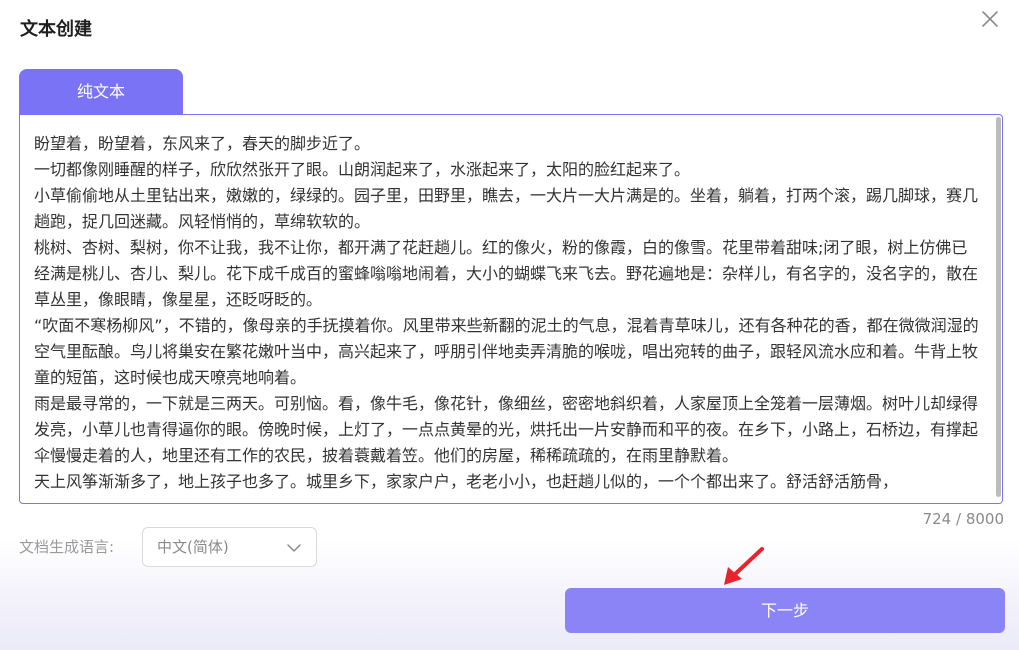 This screenshot has width=1019, height=650. What do you see at coordinates (744, 566) in the screenshot?
I see `annotation-arrow-icon` at bounding box center [744, 566].